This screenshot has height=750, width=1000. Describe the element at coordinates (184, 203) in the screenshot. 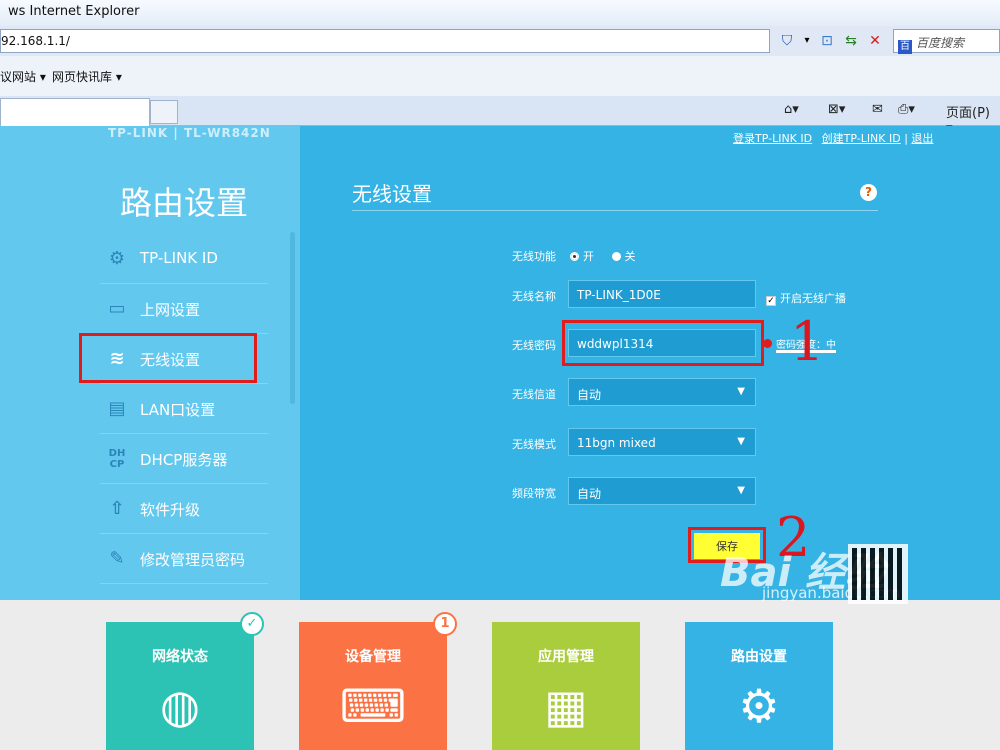

I see `sidebar-title: 路由设置` at that location.